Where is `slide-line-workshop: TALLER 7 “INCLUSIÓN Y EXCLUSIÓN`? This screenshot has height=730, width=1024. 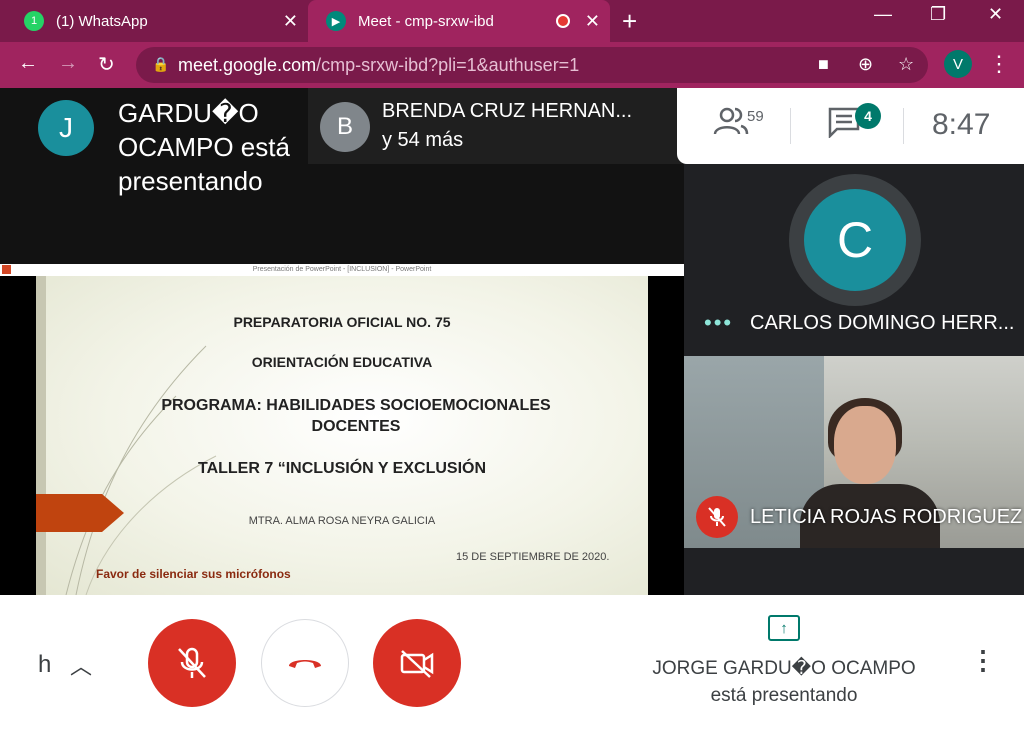 slide-line-workshop: TALLER 7 “INCLUSIÓN Y EXCLUSIÓN is located at coordinates (342, 468).